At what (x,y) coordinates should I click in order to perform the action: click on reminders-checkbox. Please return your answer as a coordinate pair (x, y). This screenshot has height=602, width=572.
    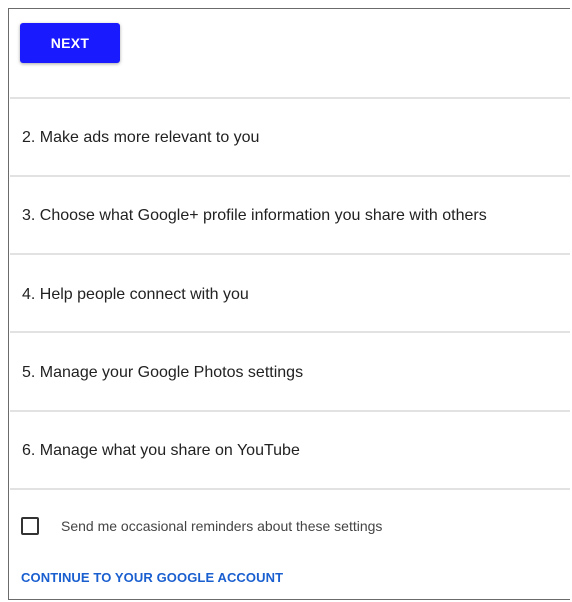
    Looking at the image, I should click on (30, 526).